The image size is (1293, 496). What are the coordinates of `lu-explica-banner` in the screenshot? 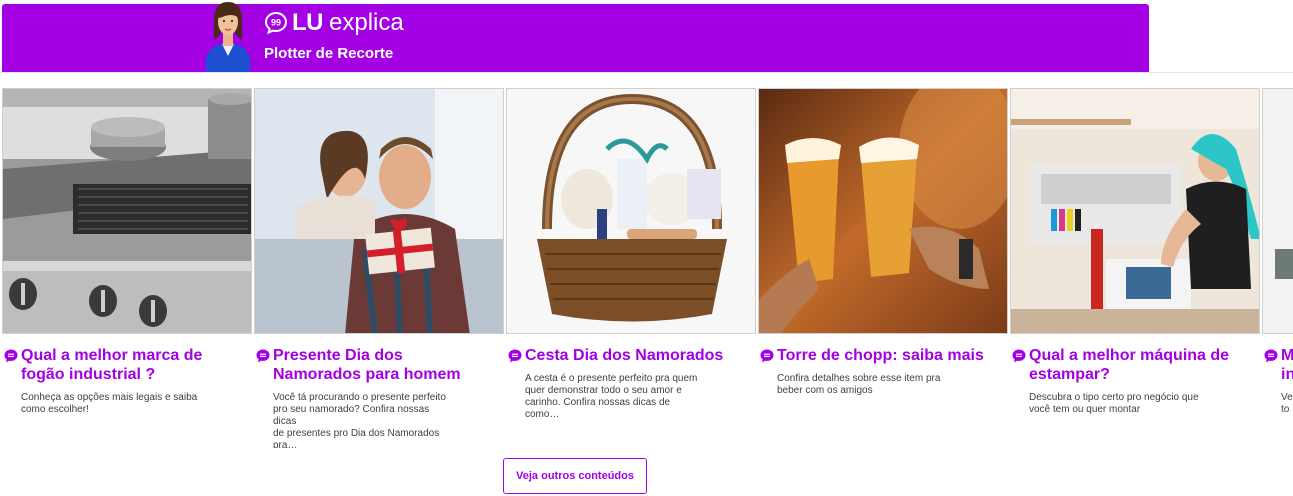 It's located at (575, 38).